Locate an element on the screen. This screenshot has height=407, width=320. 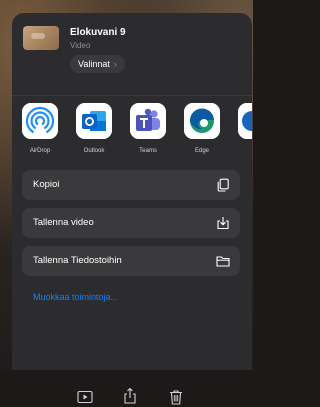
app-airdrop: AirDrop is located at coordinates (40, 133).